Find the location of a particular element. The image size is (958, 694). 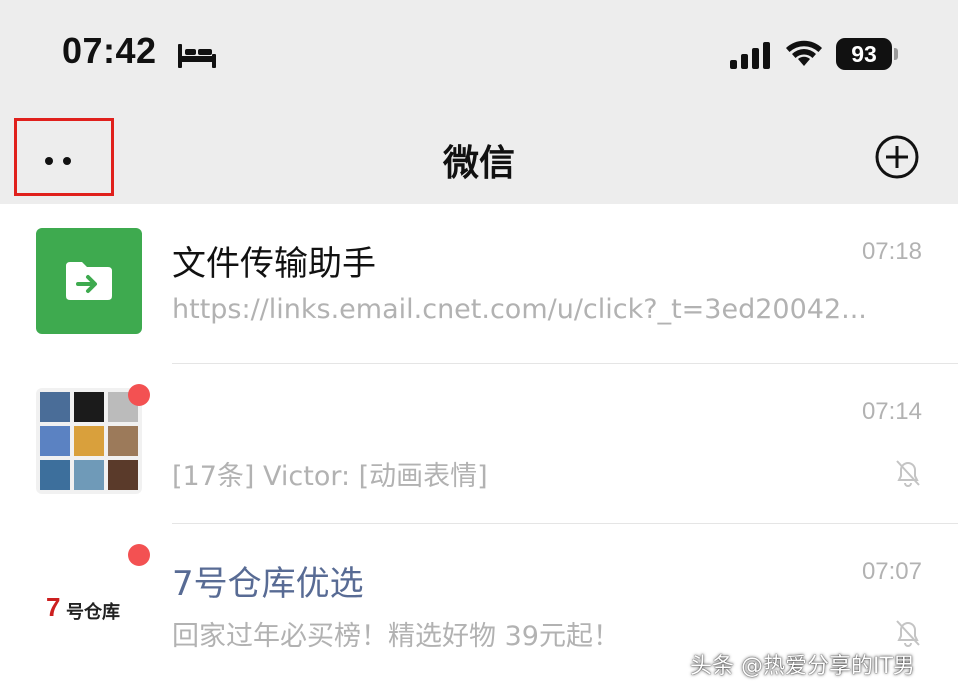

add-circle-icon is located at coordinates (897, 157).